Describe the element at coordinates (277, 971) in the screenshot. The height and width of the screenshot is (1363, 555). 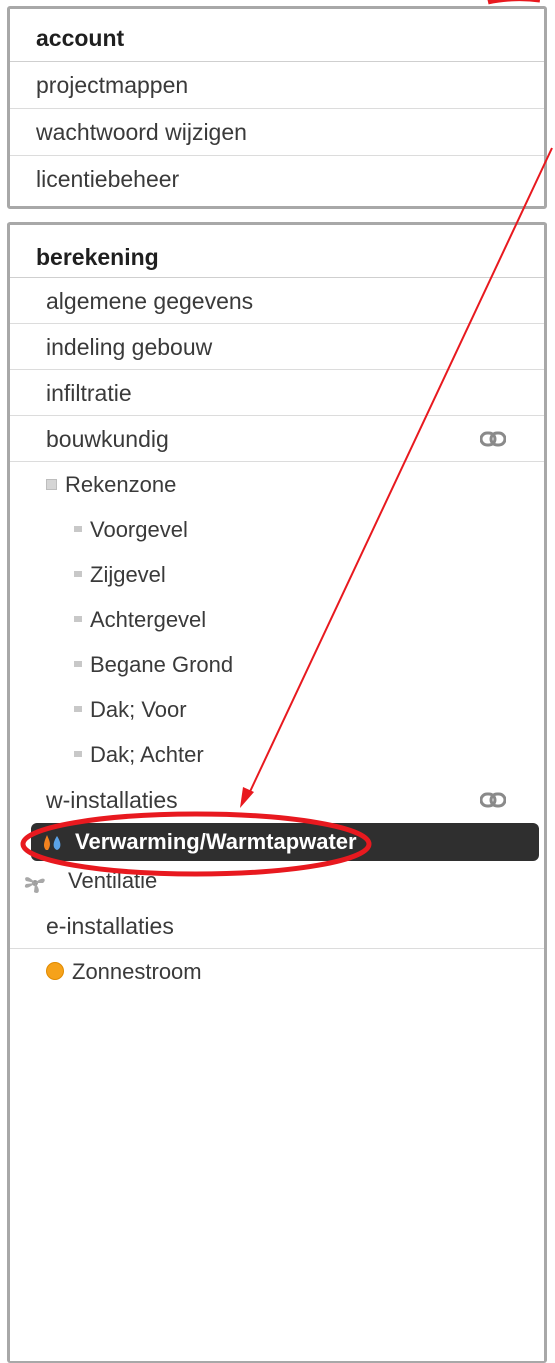
I see `menu-item-zonnestroom: Zonnestroom` at that location.